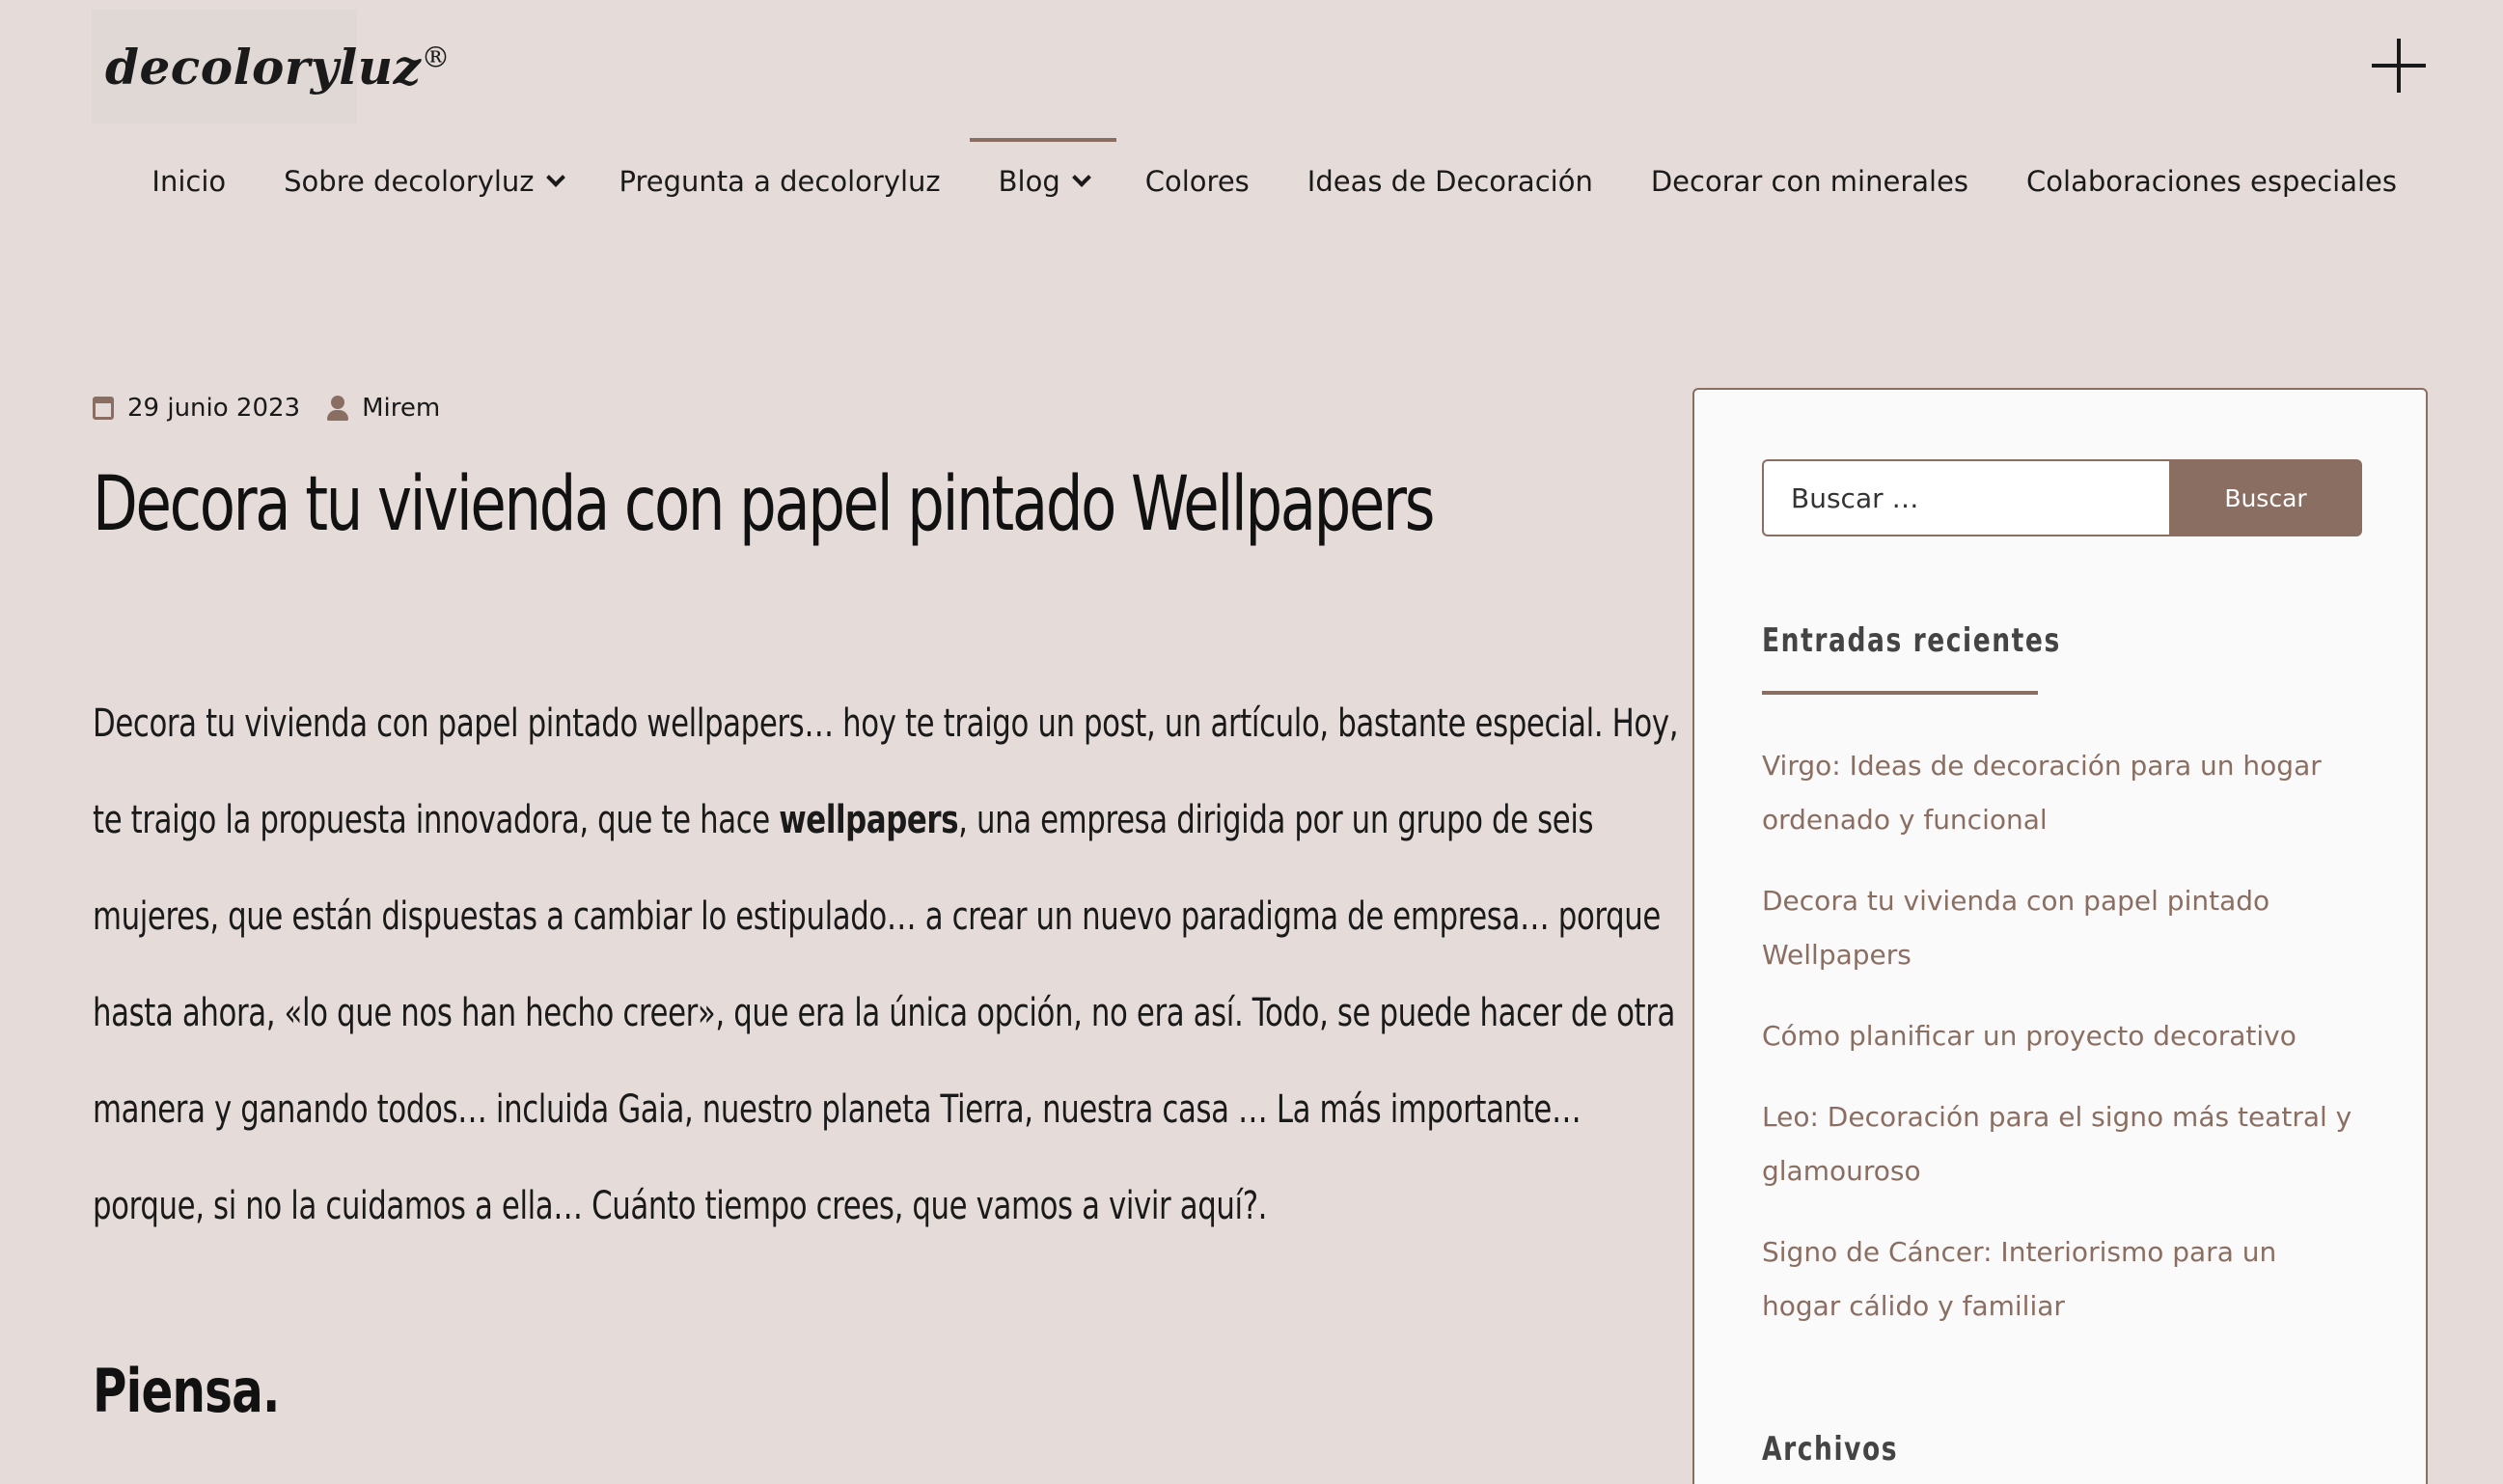 The height and width of the screenshot is (1484, 2503). What do you see at coordinates (868, 820) in the screenshot?
I see `wellpapers-link: wellpapers` at bounding box center [868, 820].